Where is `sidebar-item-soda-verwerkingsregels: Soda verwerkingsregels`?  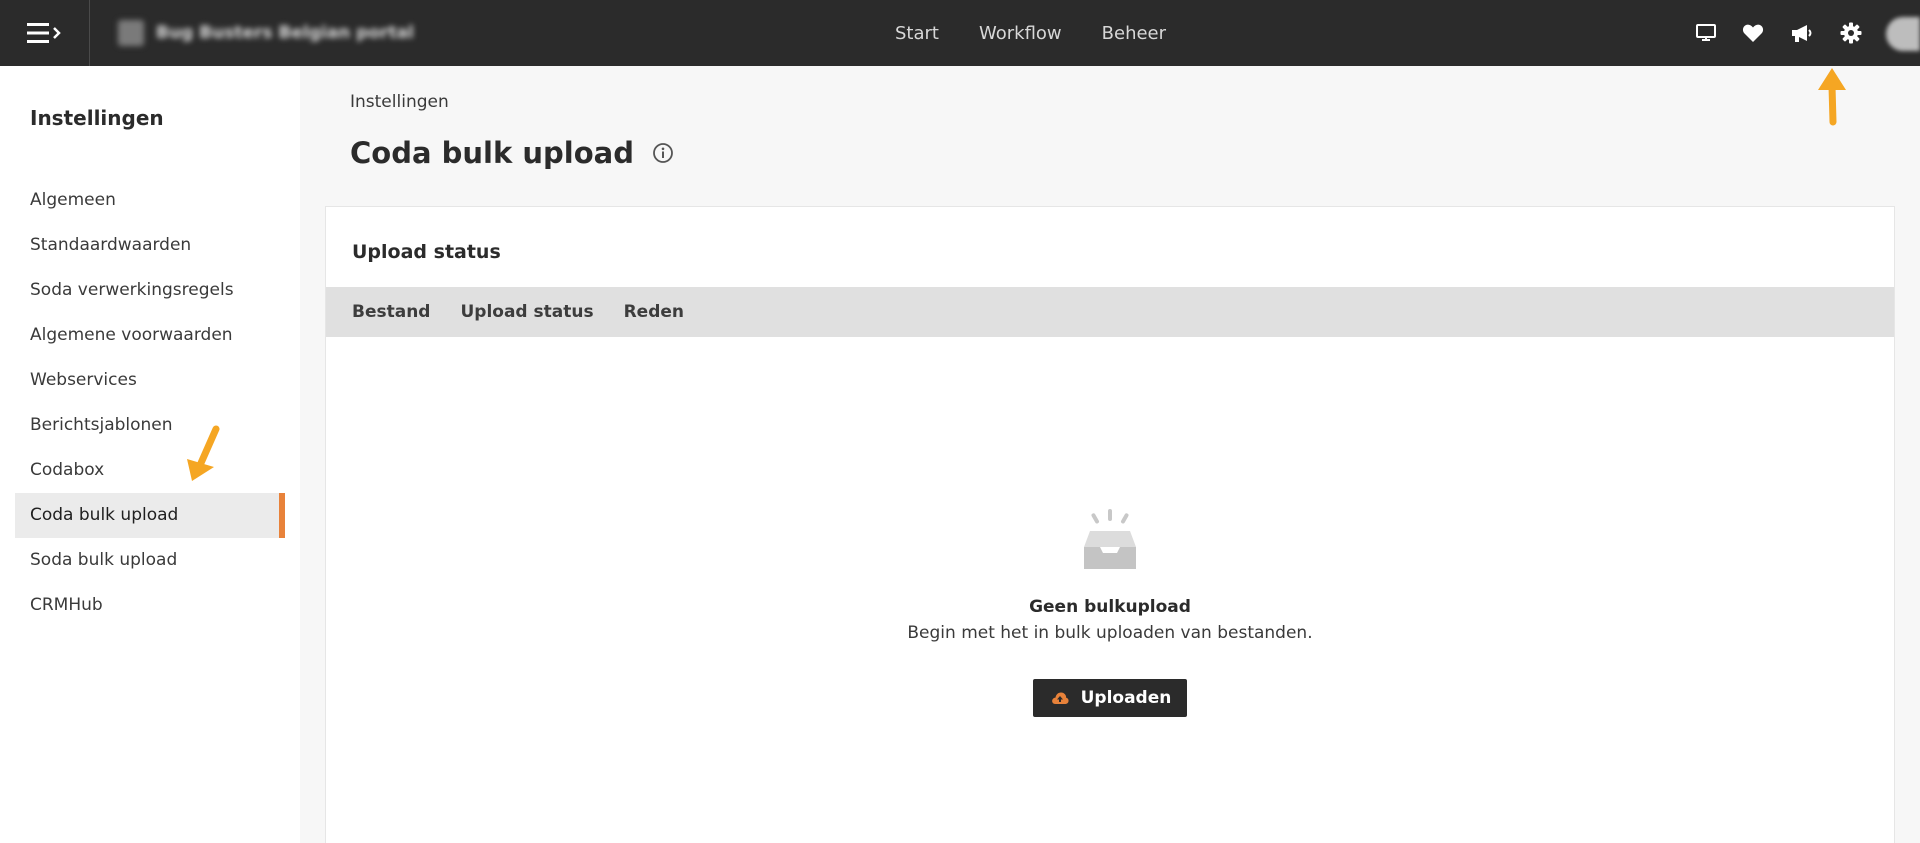
sidebar-item-soda-verwerkingsregels: Soda verwerkingsregels is located at coordinates (150, 290).